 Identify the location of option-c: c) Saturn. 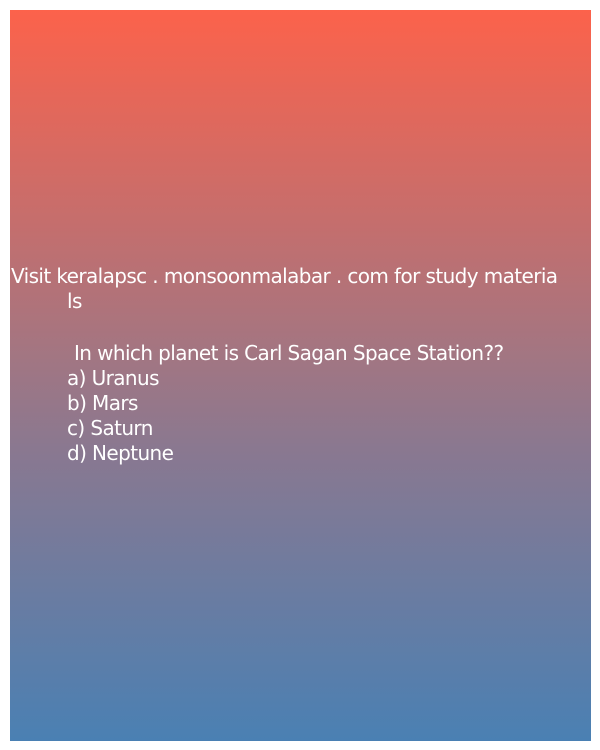
(110, 428).